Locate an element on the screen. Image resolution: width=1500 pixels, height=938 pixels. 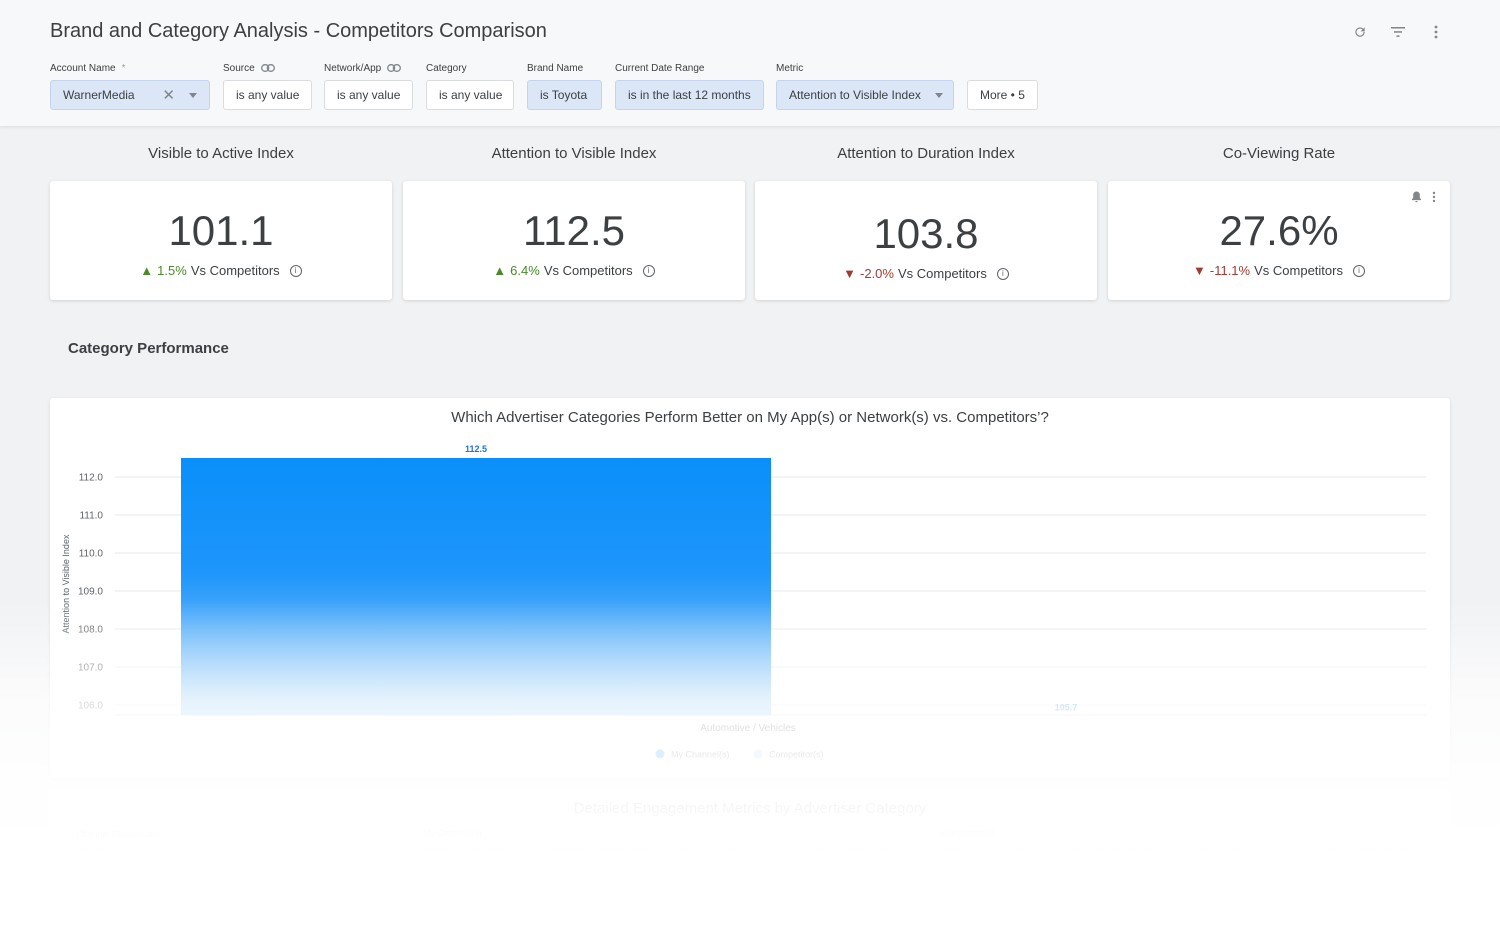
filter-brand-name: Brand Name is Toyota is located at coordinates (564, 86).